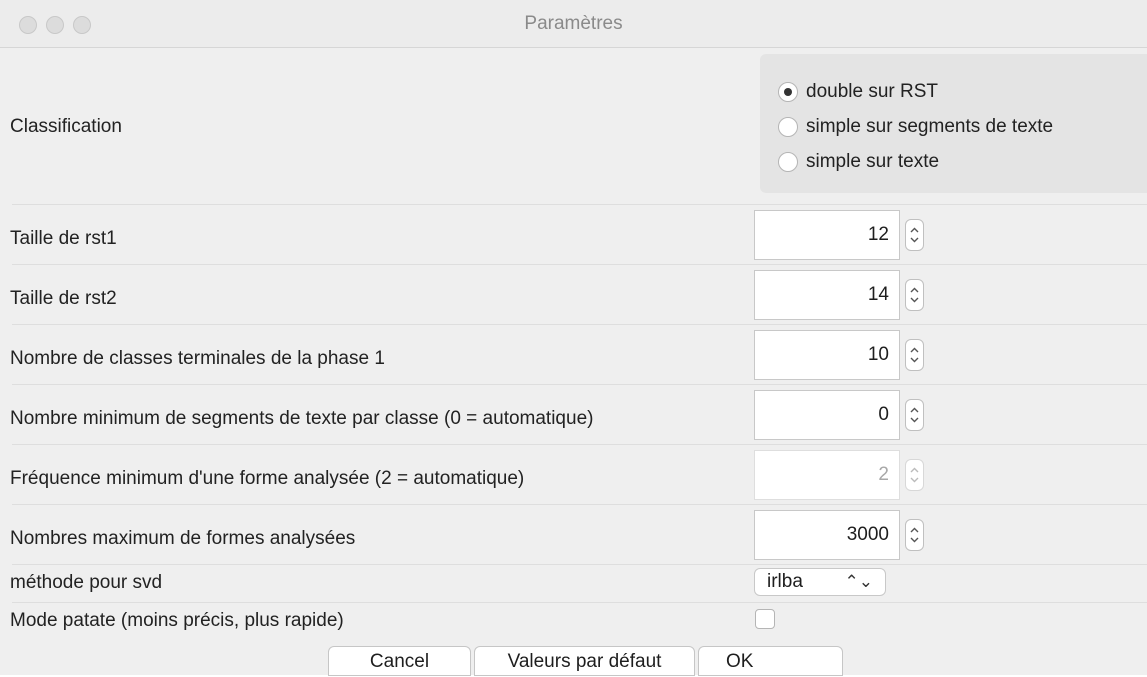 Image resolution: width=1147 pixels, height=677 pixels. Describe the element at coordinates (859, 581) in the screenshot. I see `chevron-up-down-icon: ⌃⌄` at that location.